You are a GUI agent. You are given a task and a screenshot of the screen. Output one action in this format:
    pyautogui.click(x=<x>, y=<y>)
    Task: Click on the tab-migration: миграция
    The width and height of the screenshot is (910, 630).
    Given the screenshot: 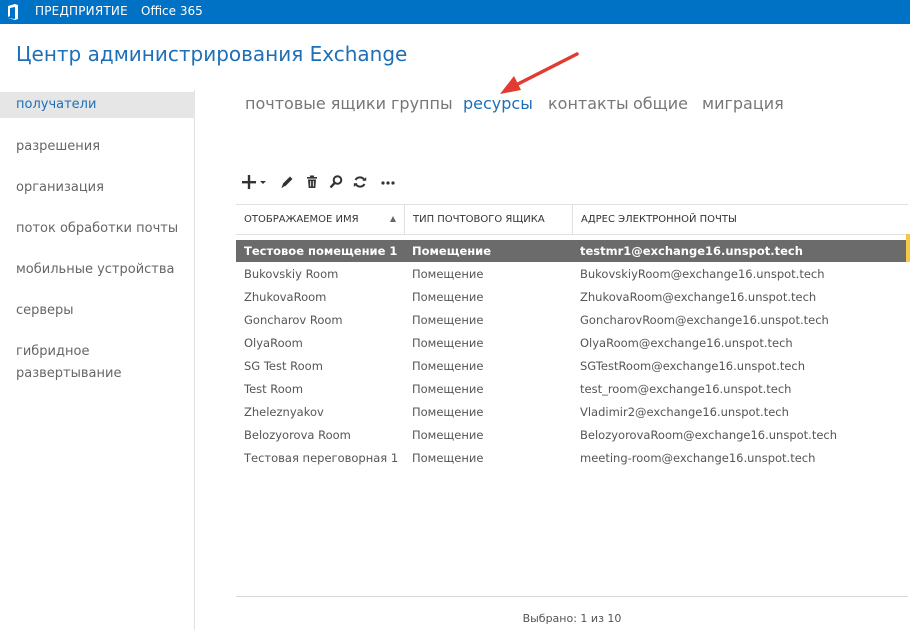 What is the action you would take?
    pyautogui.click(x=743, y=103)
    